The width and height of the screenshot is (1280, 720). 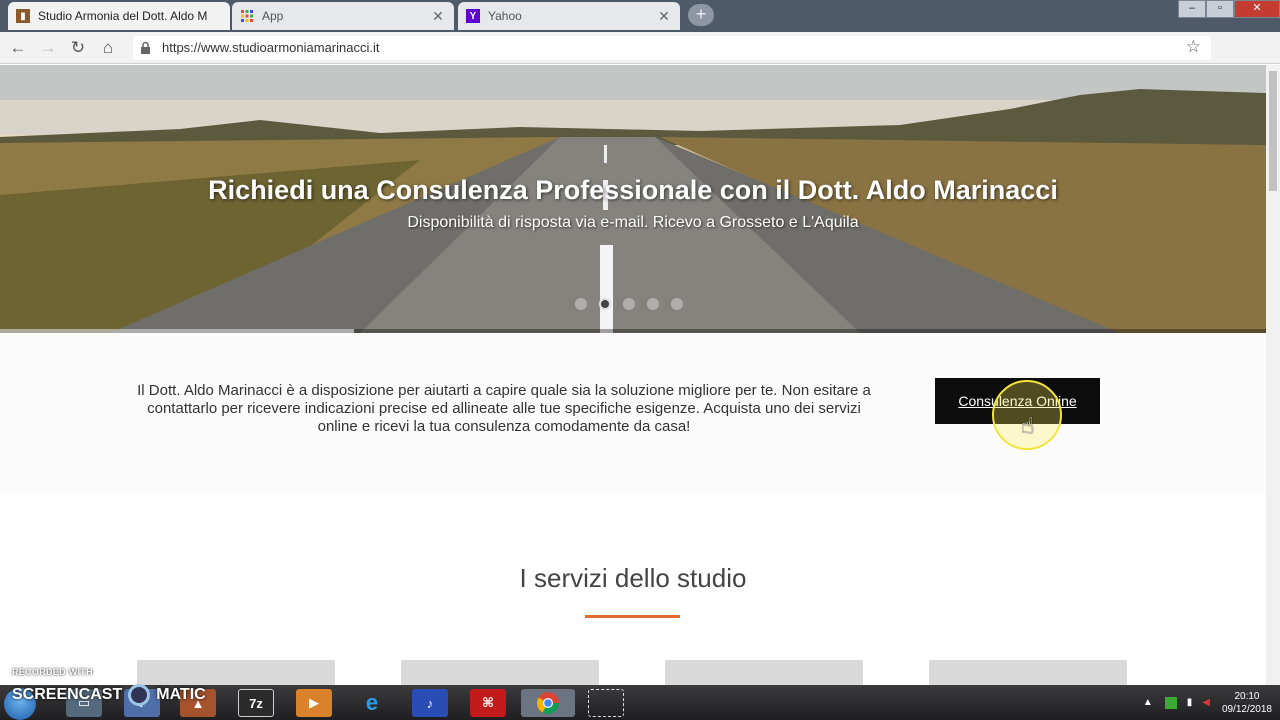 What do you see at coordinates (23, 16) in the screenshot?
I see `studio-favicon: ▮` at bounding box center [23, 16].